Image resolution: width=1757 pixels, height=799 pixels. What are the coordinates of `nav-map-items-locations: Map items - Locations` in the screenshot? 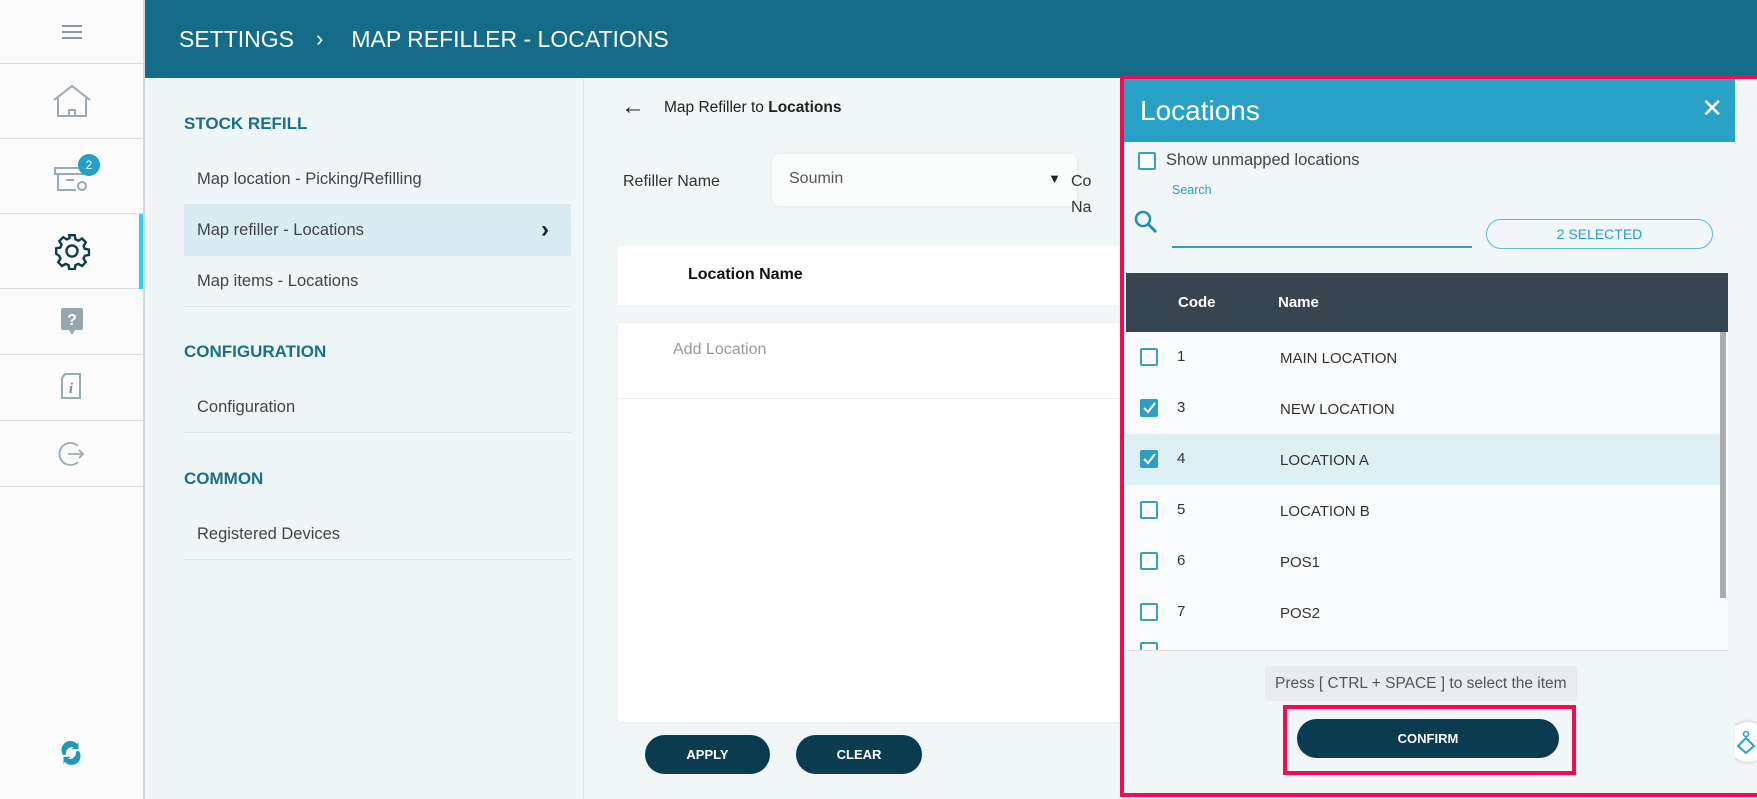 It's located at (377, 281).